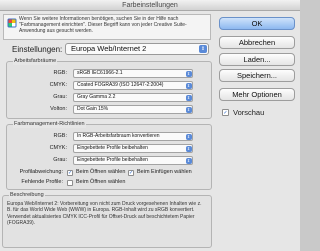 The height and width of the screenshot is (251, 320). What do you see at coordinates (257, 23) in the screenshot?
I see `ok-button: OK` at bounding box center [257, 23].